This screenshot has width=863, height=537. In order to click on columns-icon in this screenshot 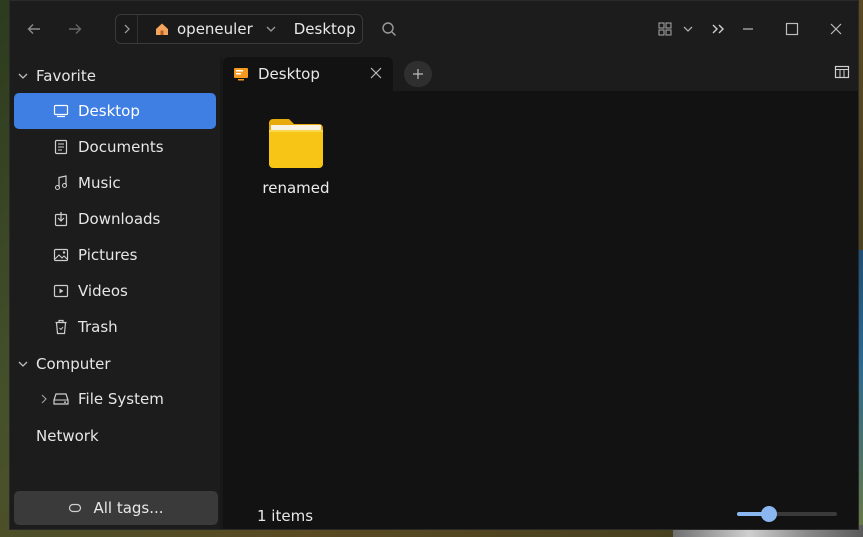, I will do `click(842, 72)`.